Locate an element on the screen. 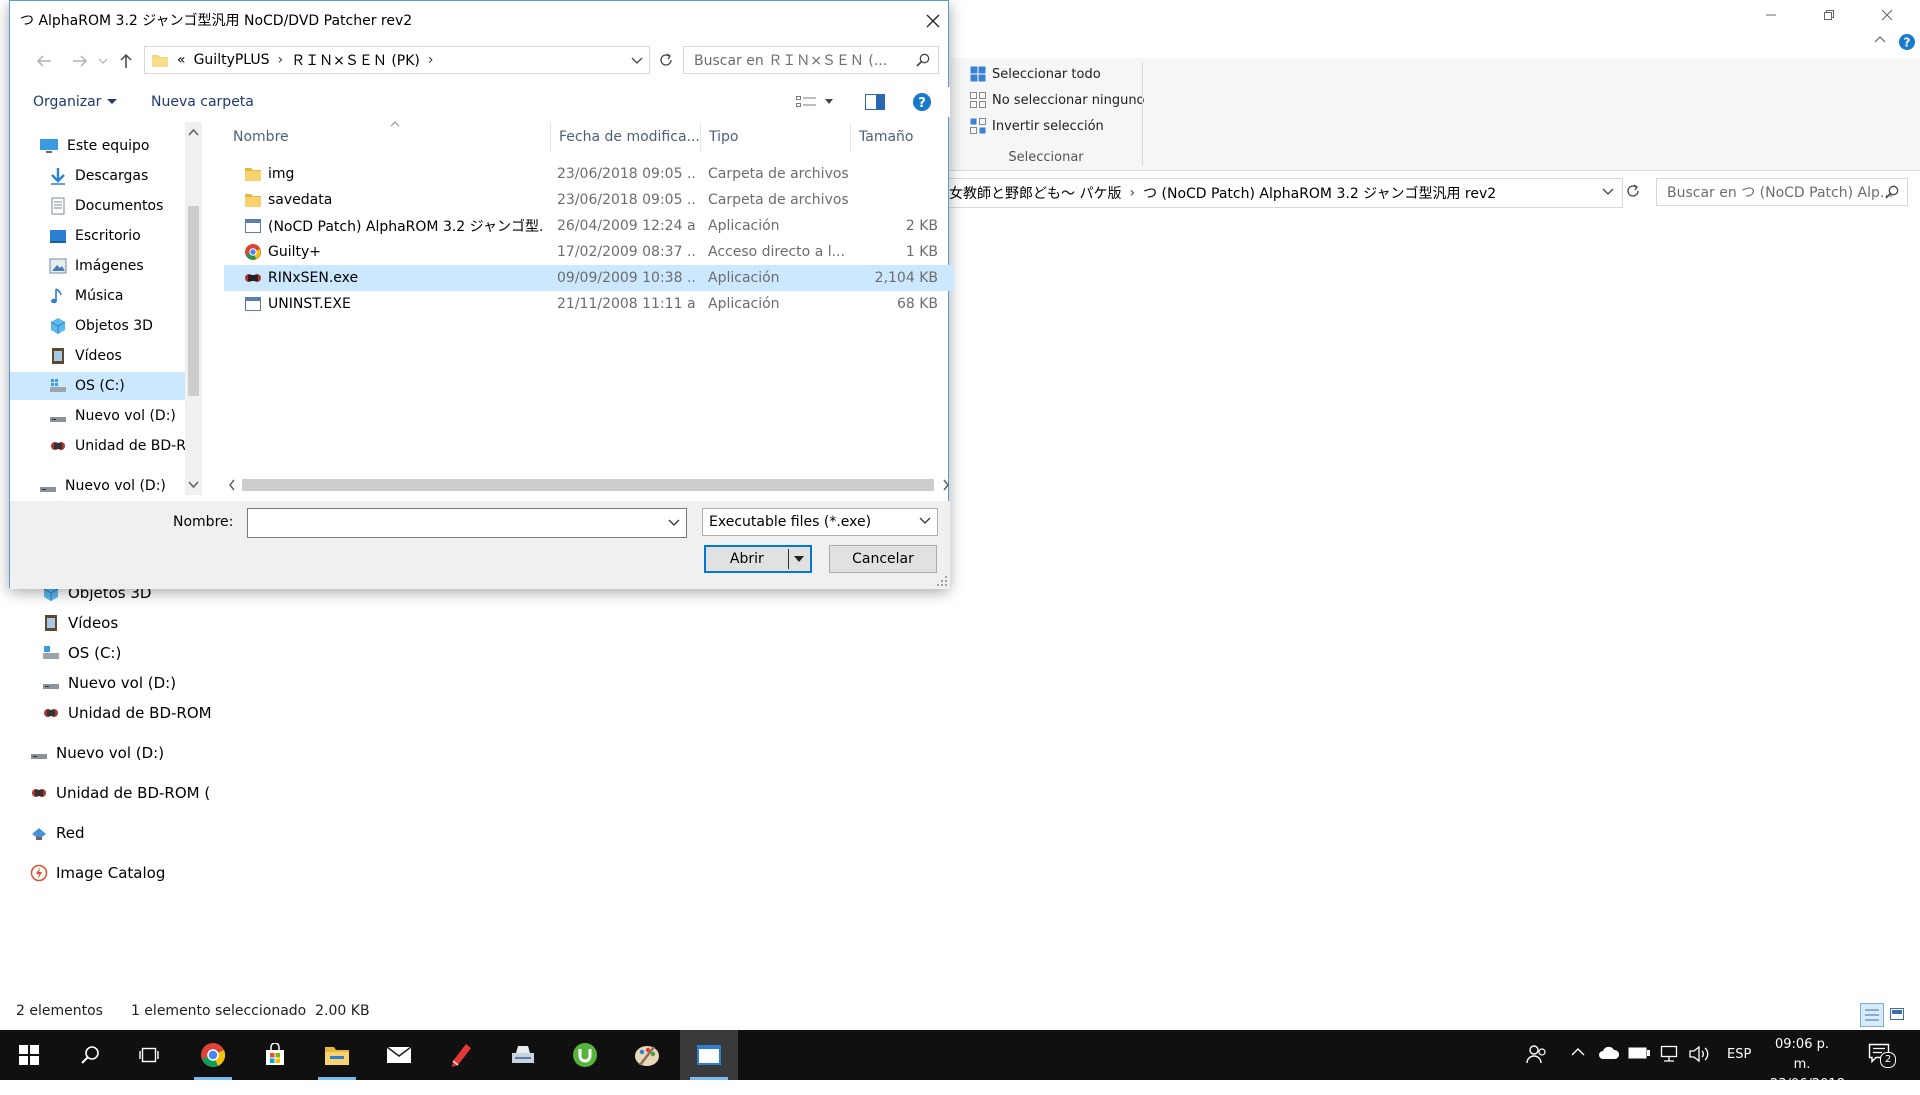  recent-locations-button is located at coordinates (103, 61).